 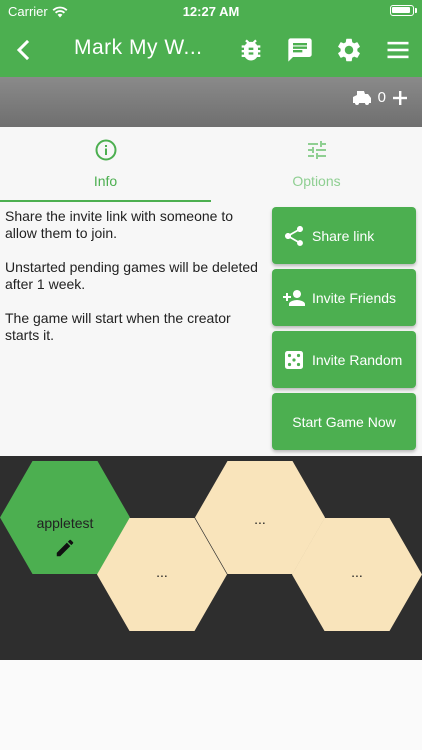 I want to click on player-pieces-icon, so click(x=361, y=97).